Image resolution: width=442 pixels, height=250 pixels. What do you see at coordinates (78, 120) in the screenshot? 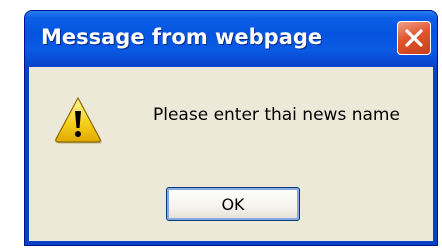
I see `warning-icon` at bounding box center [78, 120].